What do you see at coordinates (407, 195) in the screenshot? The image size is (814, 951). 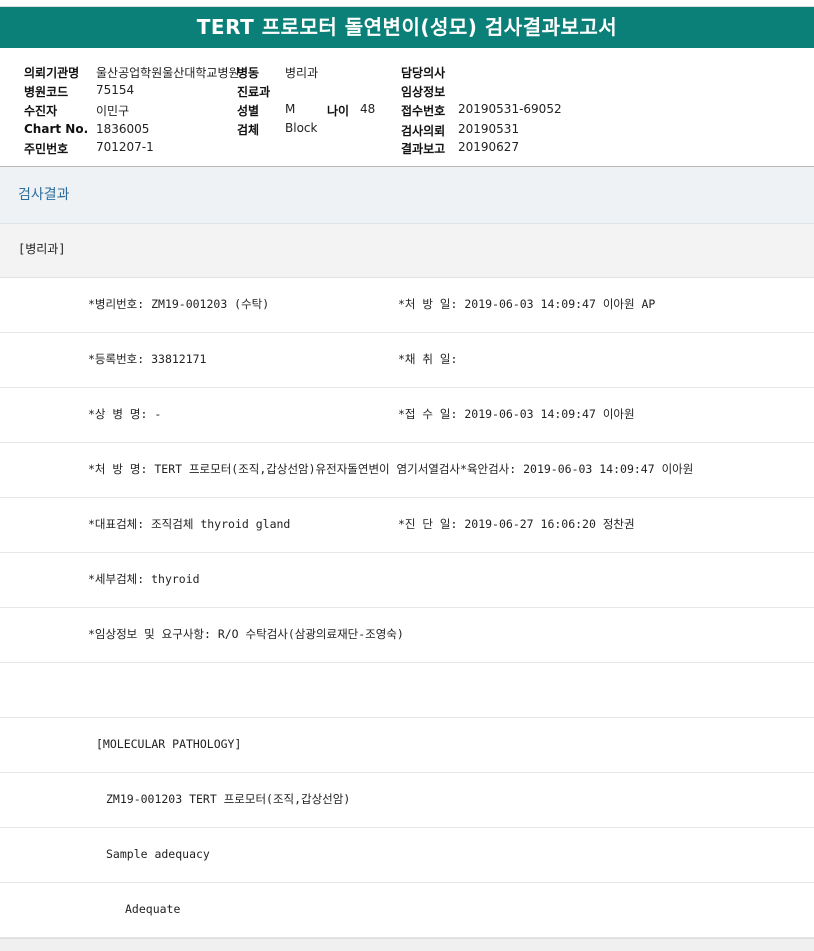 I see `results-section-title: 검사결과` at bounding box center [407, 195].